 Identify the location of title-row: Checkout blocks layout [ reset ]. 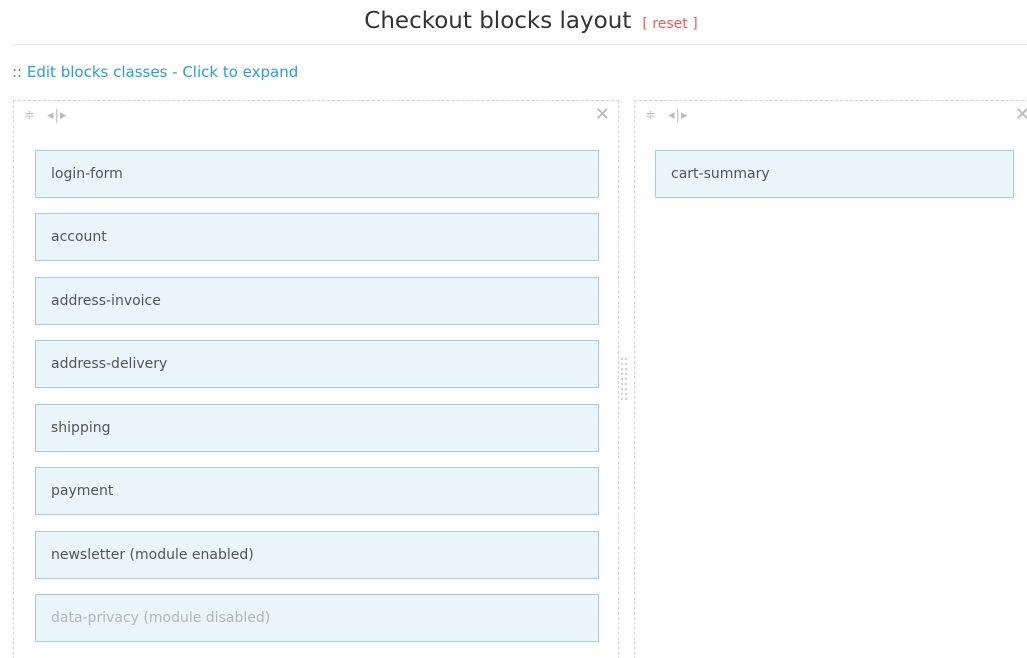
(513, 21).